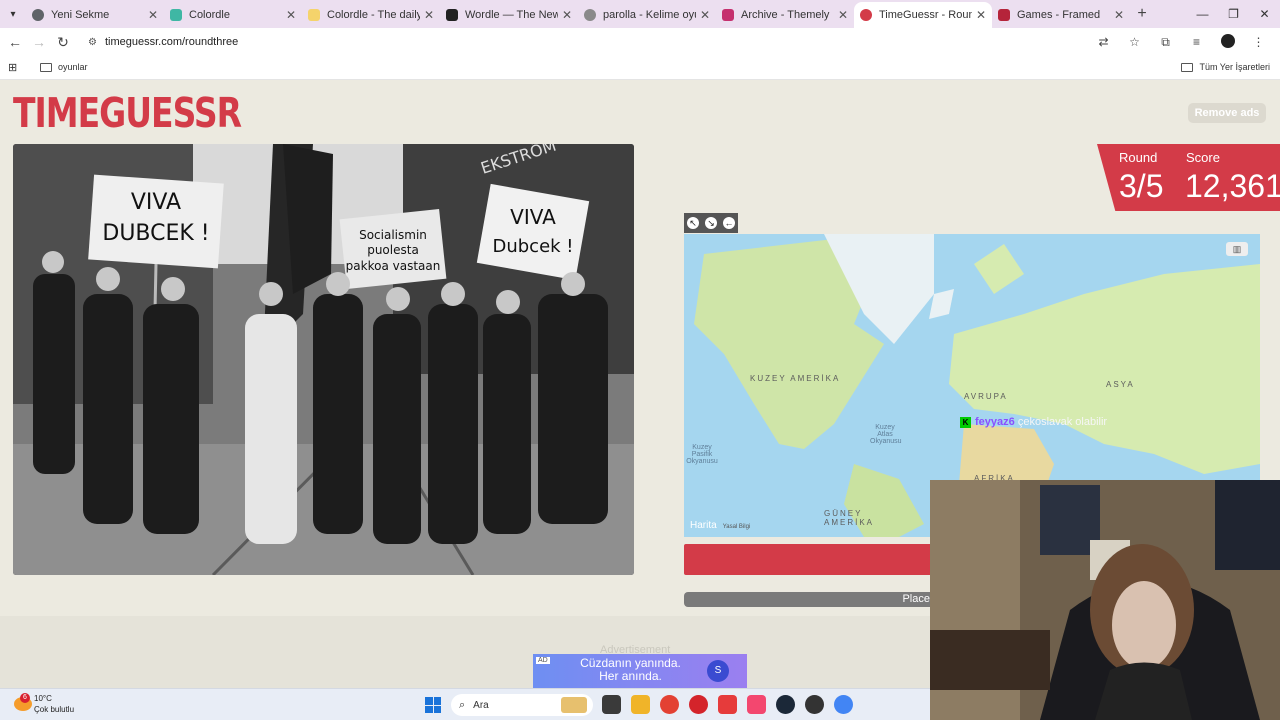 This screenshot has height=720, width=1280. Describe the element at coordinates (698, 704) in the screenshot. I see `app-red-icon` at that location.